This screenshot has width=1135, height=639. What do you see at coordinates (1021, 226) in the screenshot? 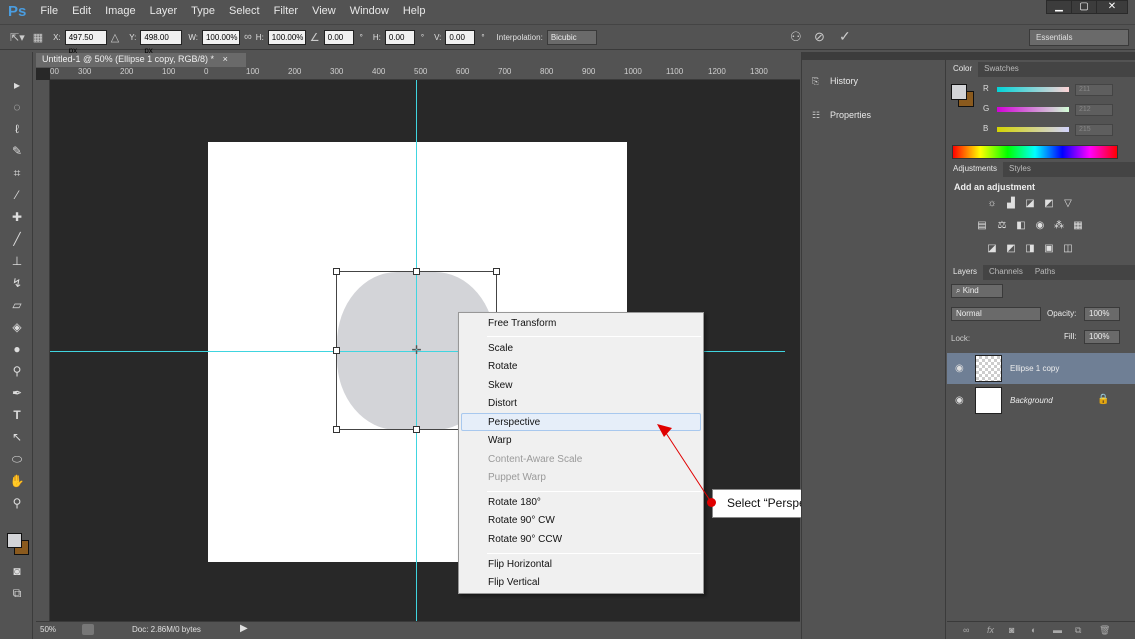
I see `black-white-icon: ◧` at bounding box center [1021, 226].